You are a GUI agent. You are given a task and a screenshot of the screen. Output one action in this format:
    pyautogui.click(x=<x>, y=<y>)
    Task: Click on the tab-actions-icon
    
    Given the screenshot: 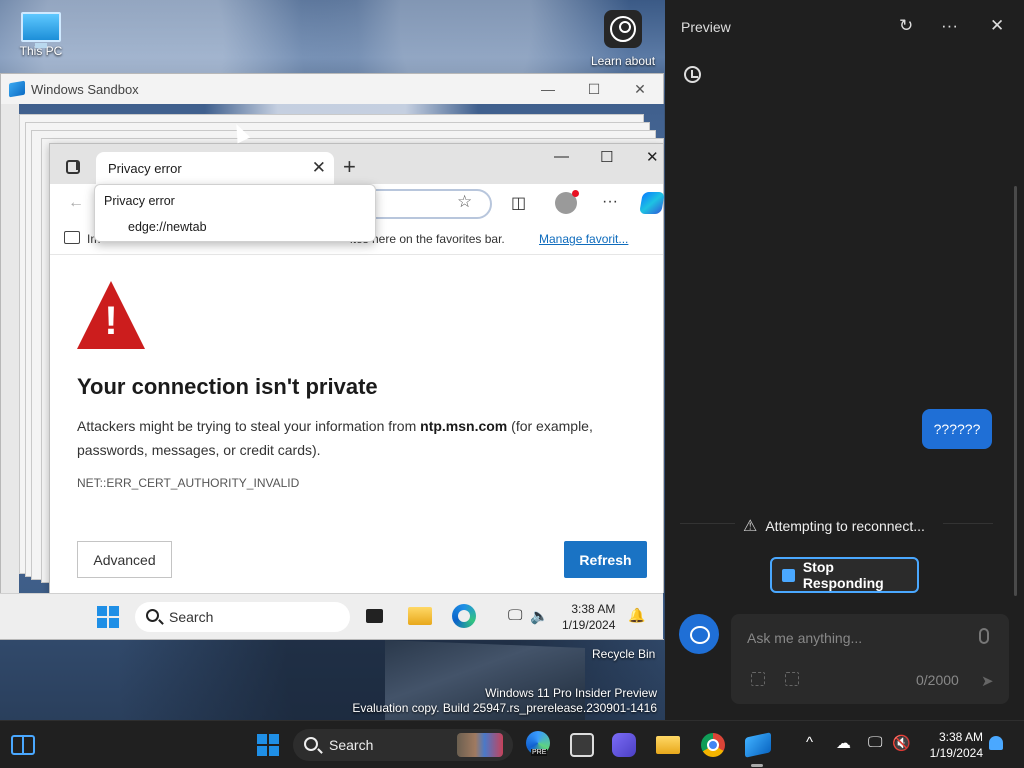 What is the action you would take?
    pyautogui.click(x=73, y=167)
    